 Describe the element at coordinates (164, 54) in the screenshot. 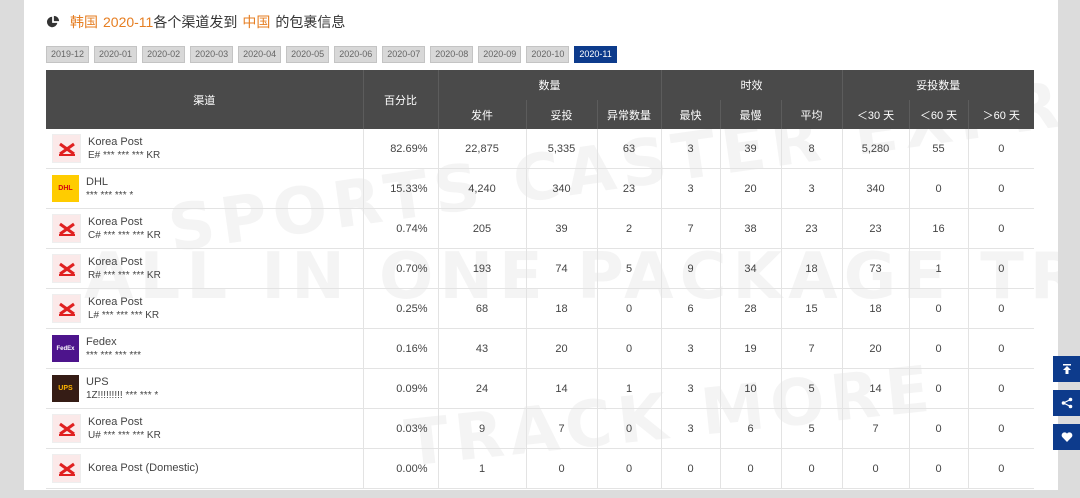

I see `month-tab: 2020-02` at that location.